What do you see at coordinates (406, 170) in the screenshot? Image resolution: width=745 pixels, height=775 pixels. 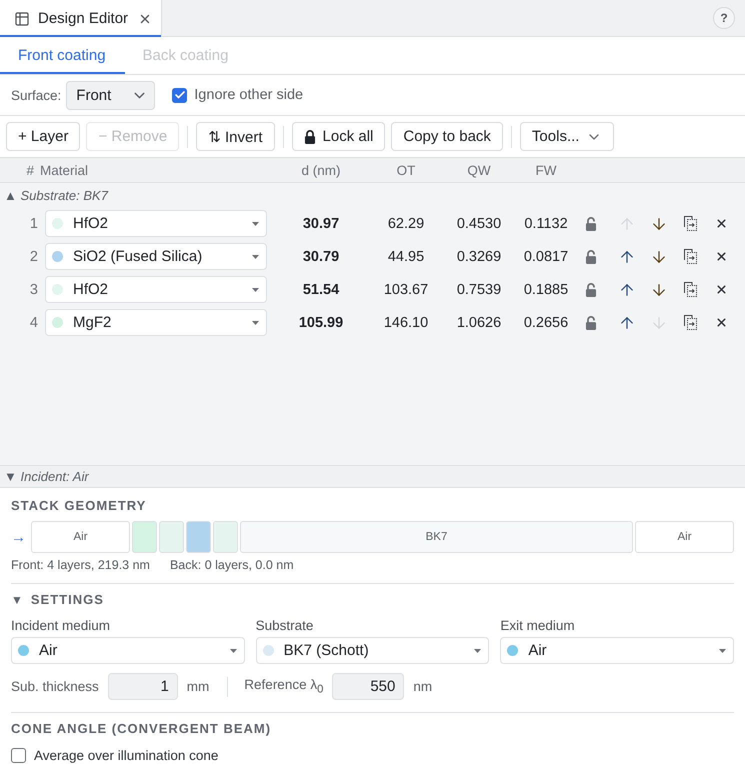 I see `optical-thickness-heading: OT` at bounding box center [406, 170].